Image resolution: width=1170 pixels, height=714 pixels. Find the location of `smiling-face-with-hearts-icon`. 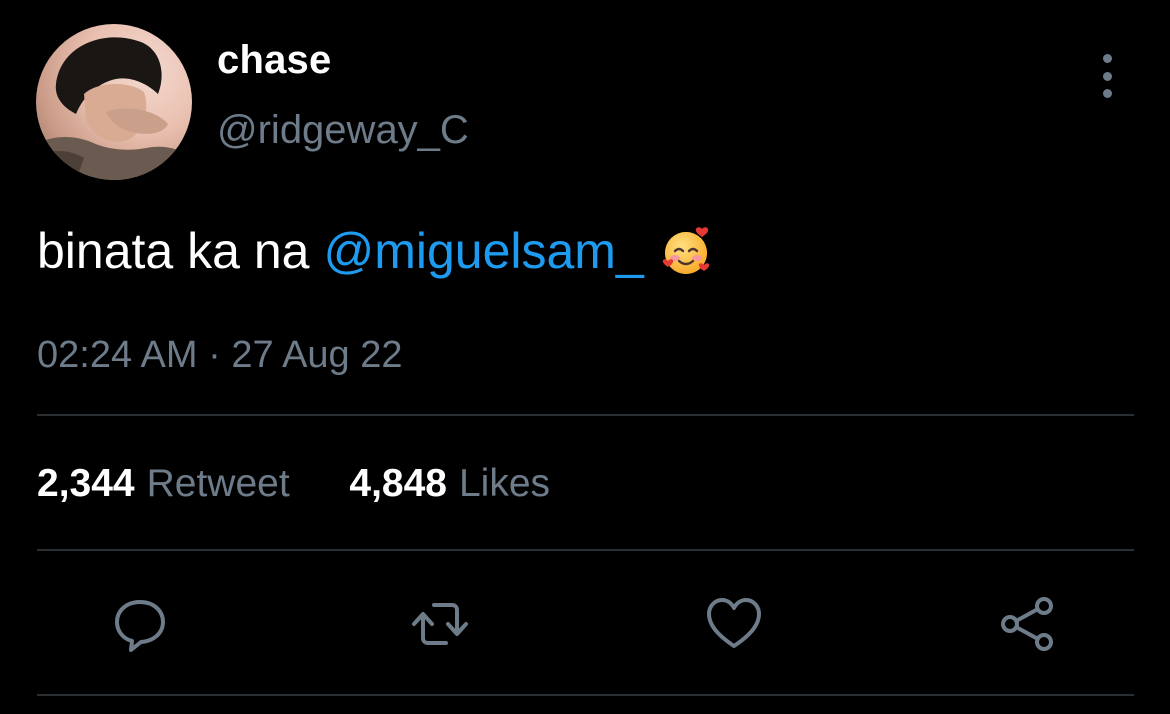

smiling-face-with-hearts-icon is located at coordinates (686, 251).